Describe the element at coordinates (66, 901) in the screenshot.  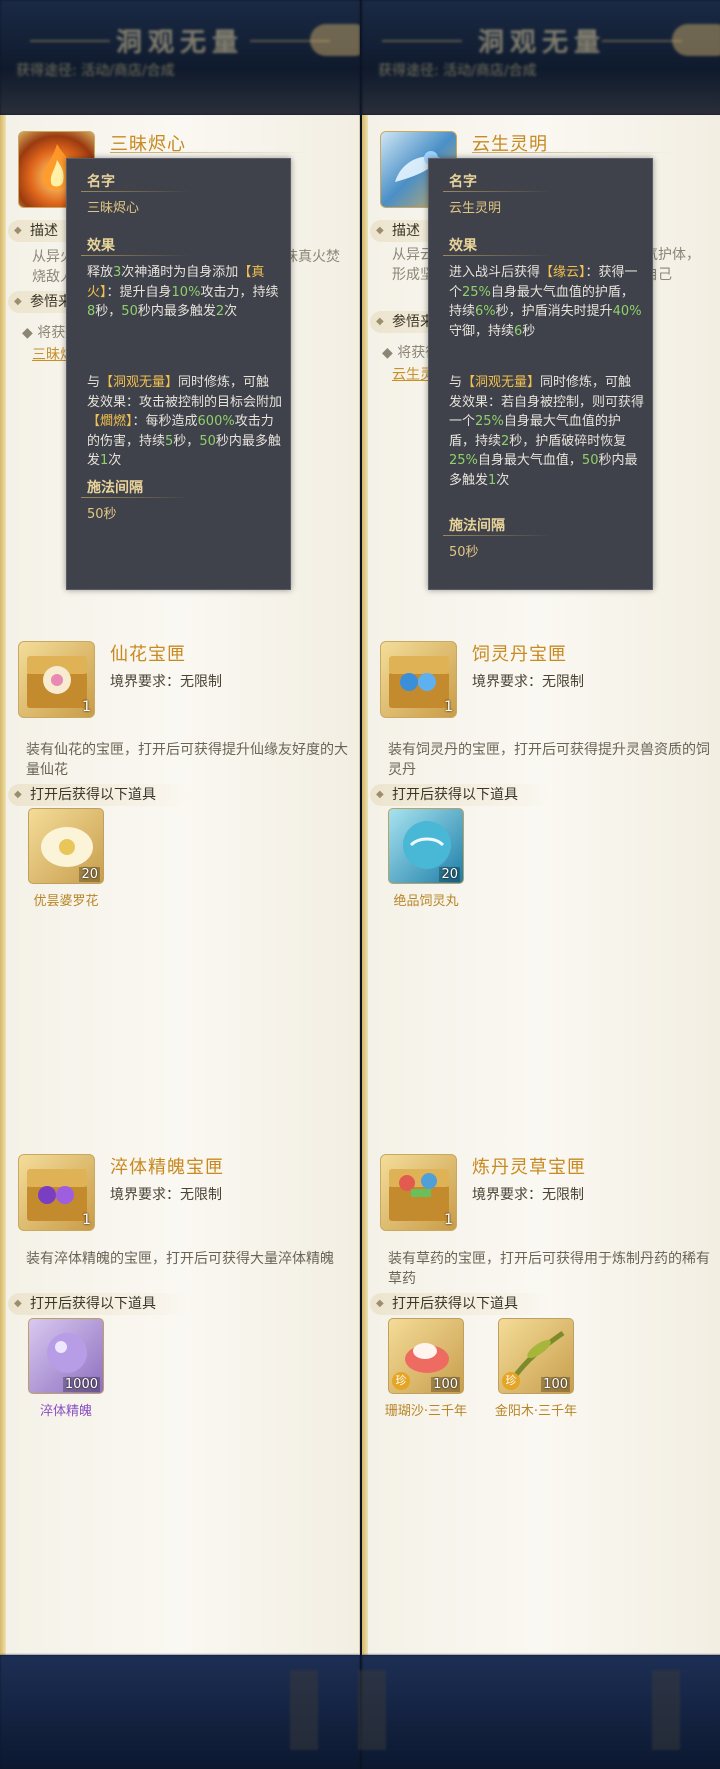
I see `reward-item-name: 优昙婆罗花` at that location.